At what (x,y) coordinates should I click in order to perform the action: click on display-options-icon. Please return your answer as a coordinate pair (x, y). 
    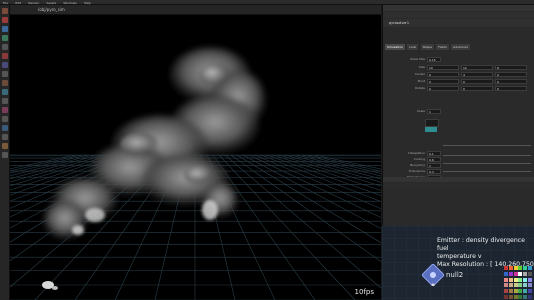
    Looking at the image, I should click on (4, 92).